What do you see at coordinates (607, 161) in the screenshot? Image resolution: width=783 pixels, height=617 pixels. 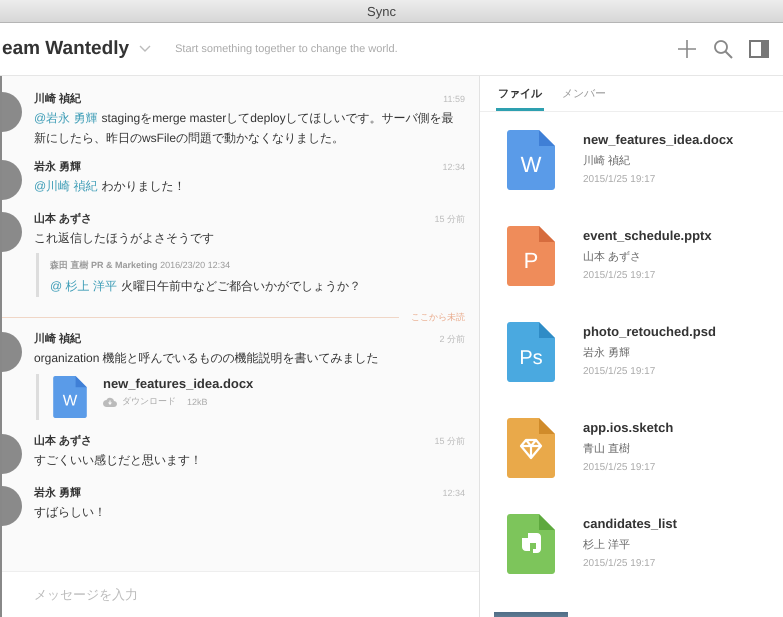 I see `file-owner: 川崎 禎紀` at bounding box center [607, 161].